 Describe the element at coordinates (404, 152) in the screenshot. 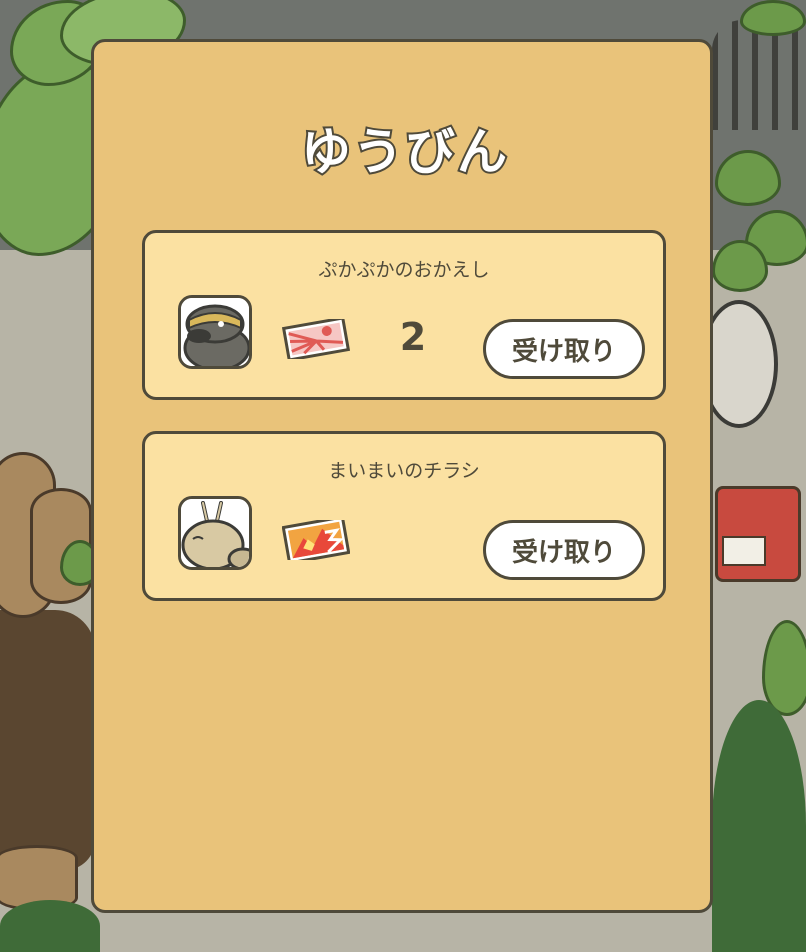

I see `panel-title: ゆうびん` at that location.